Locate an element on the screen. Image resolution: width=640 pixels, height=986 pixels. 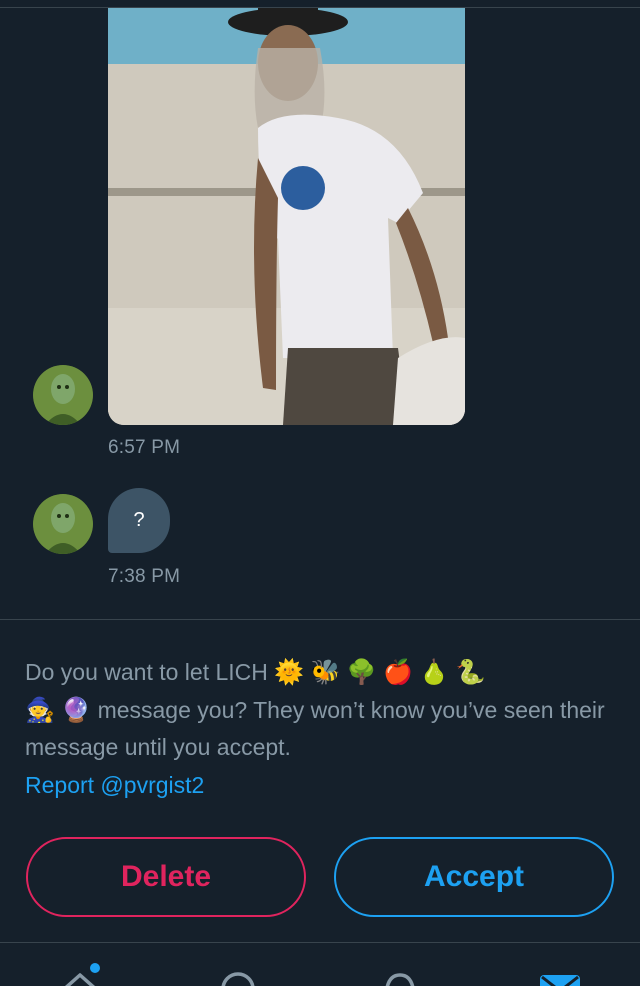
notifications-icon is located at coordinates (400, 979).